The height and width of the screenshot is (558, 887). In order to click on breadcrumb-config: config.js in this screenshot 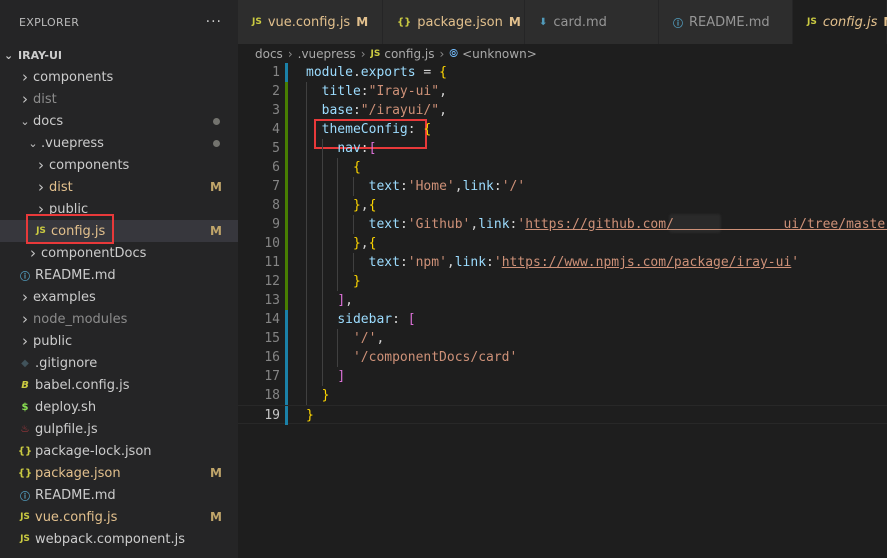, I will do `click(409, 54)`.